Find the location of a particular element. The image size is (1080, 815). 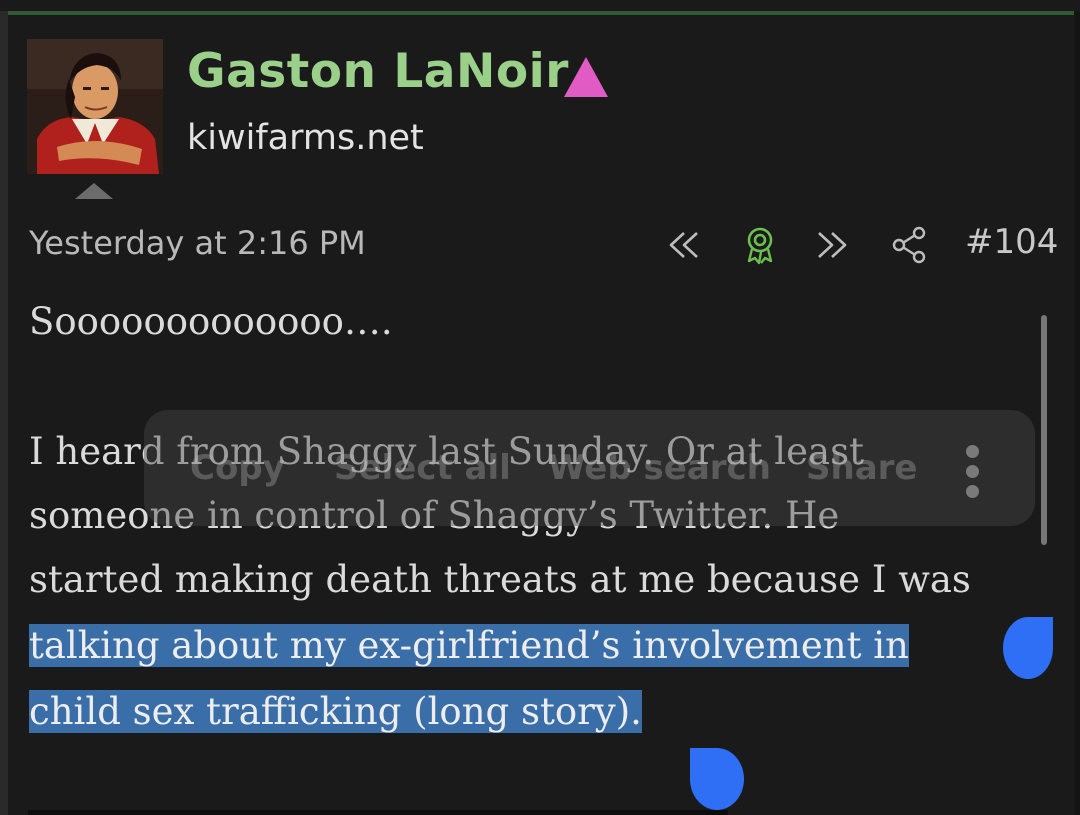

avatar is located at coordinates (95, 106).